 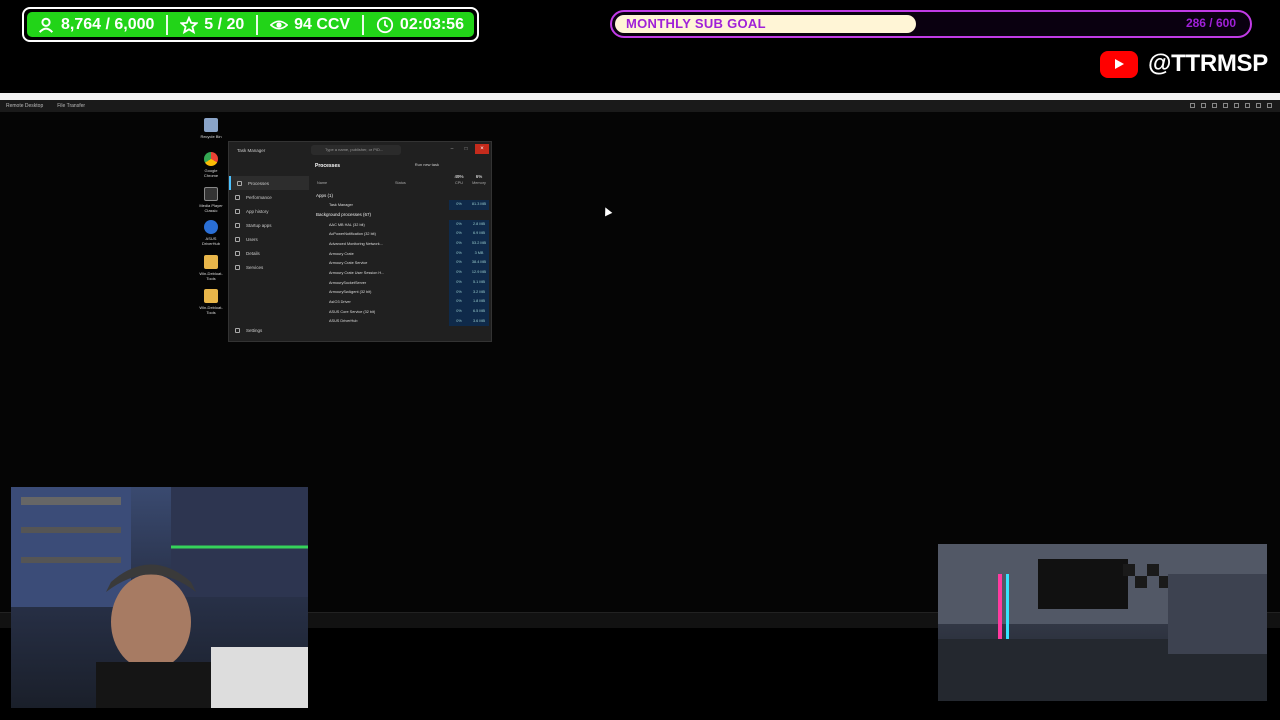 What do you see at coordinates (269, 211) in the screenshot?
I see `nav-item-app-history: App history` at bounding box center [269, 211].